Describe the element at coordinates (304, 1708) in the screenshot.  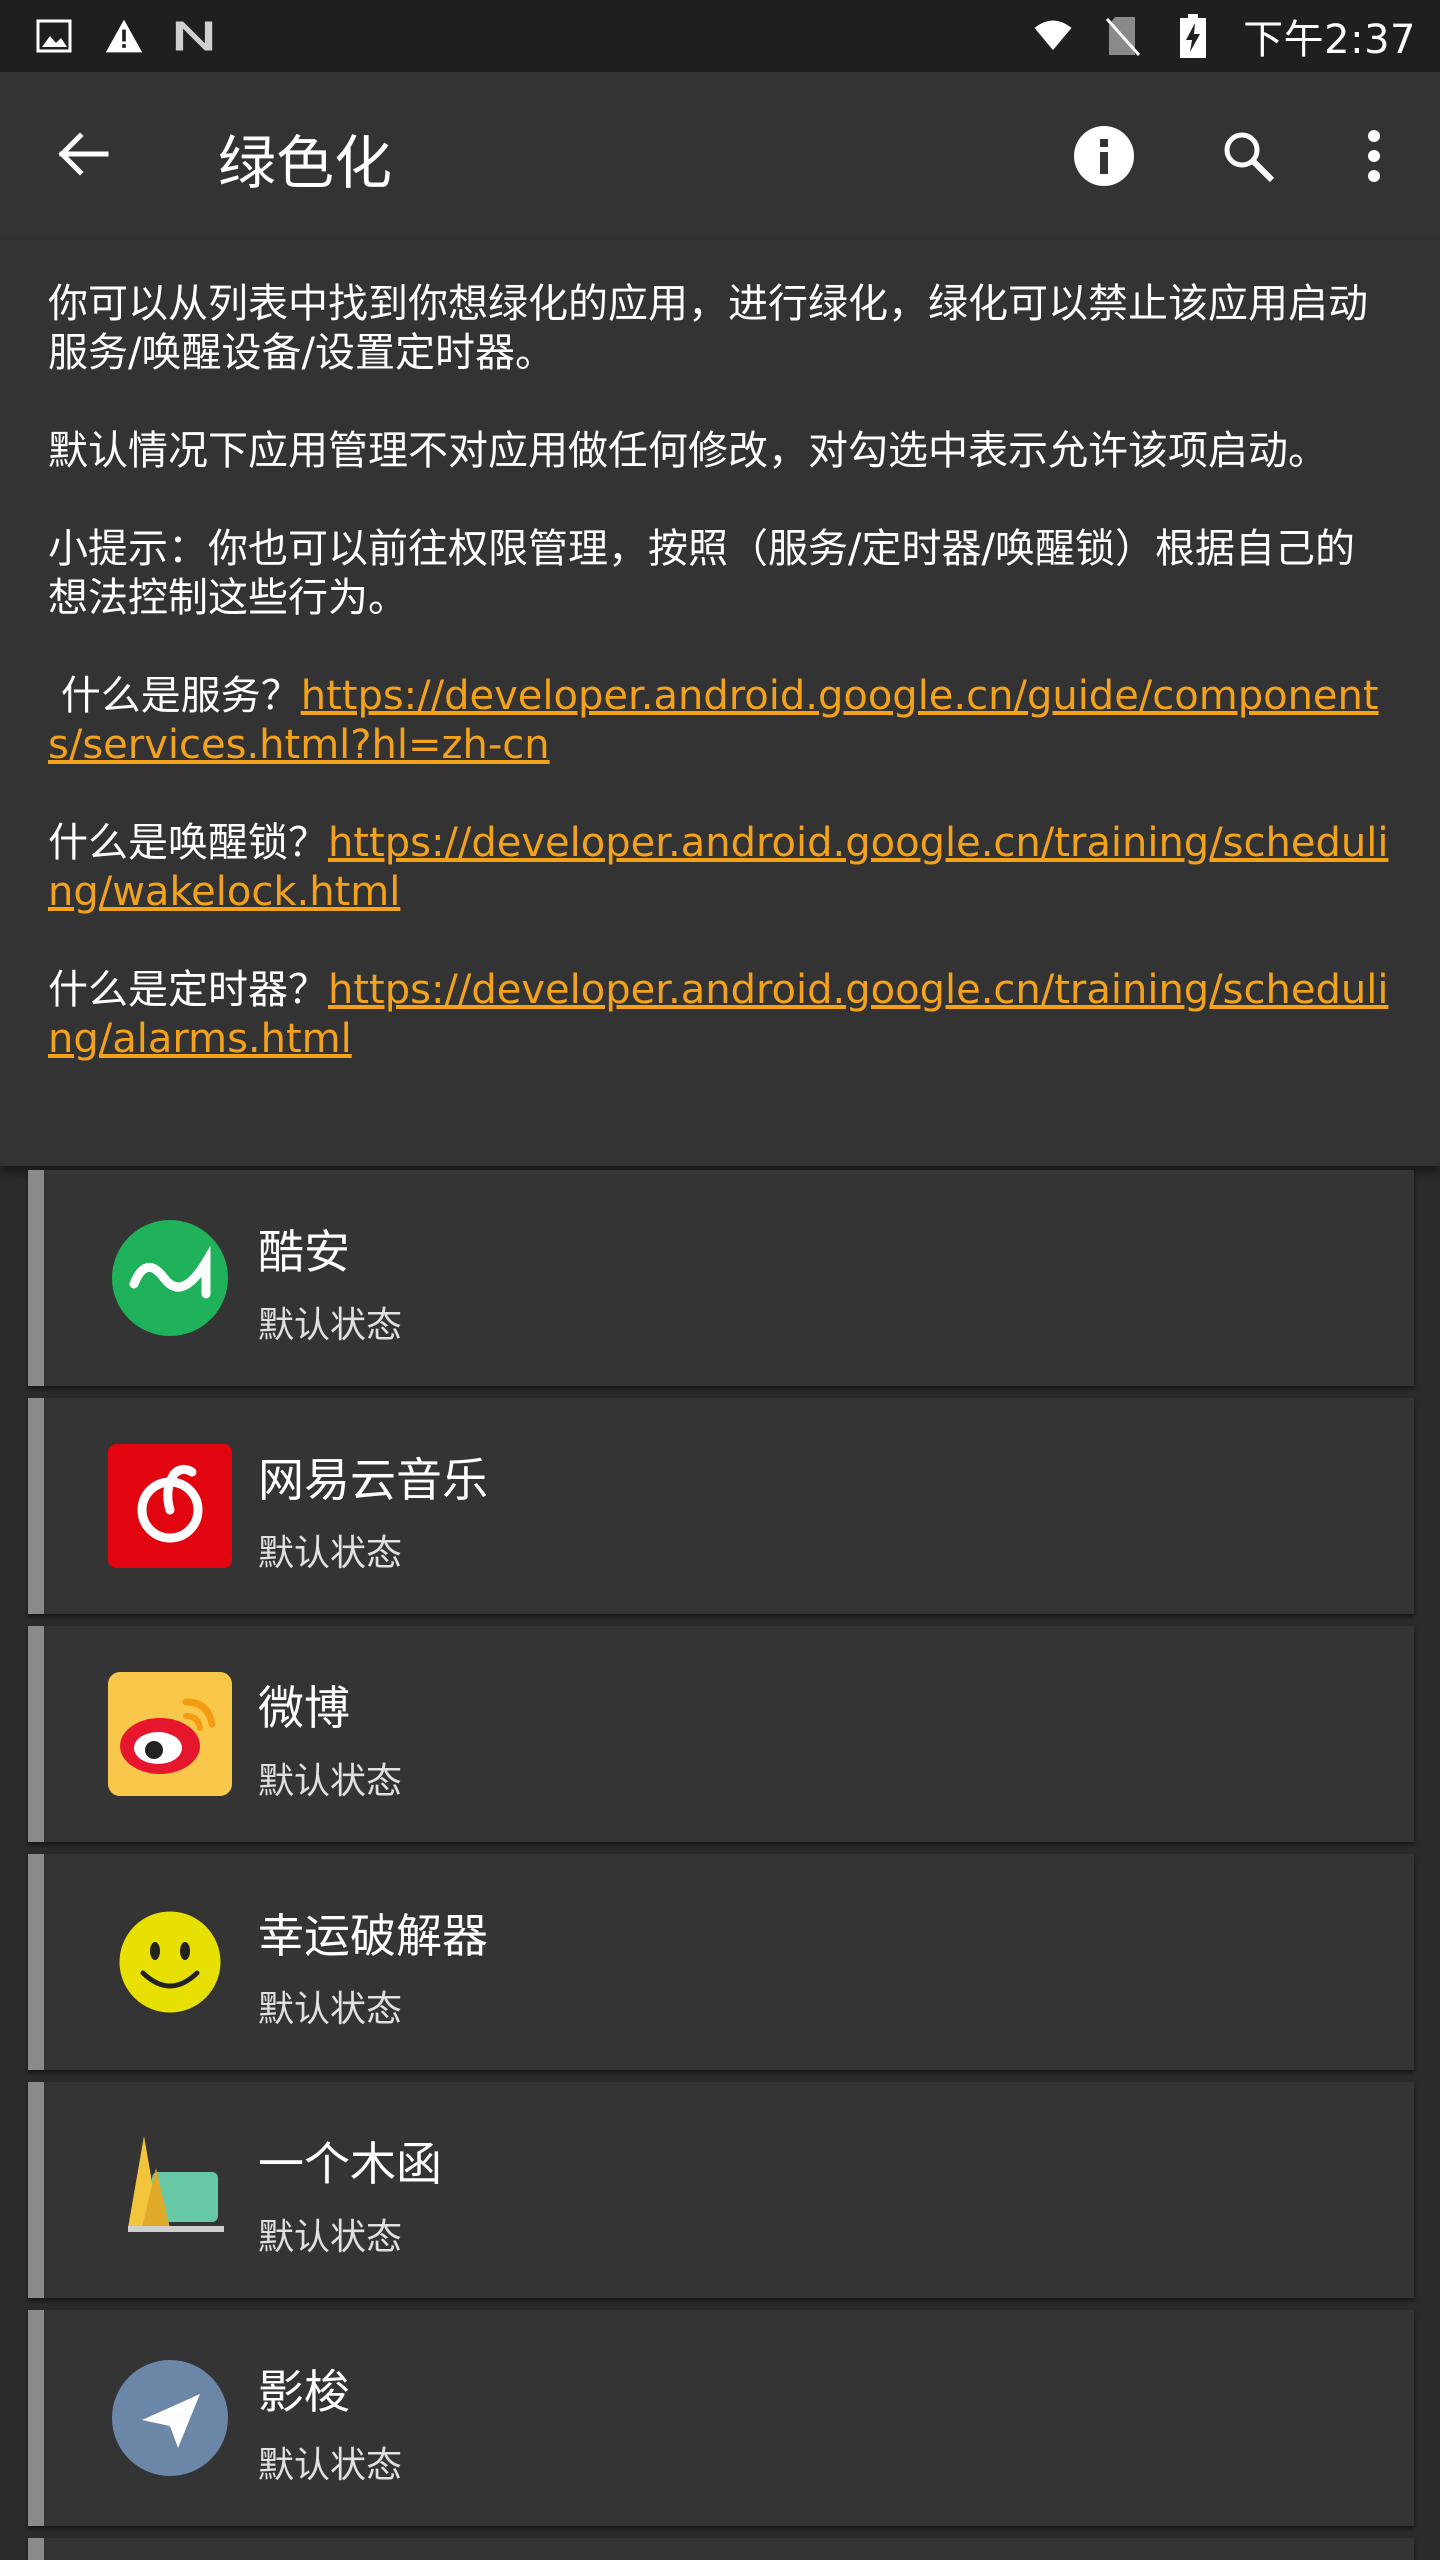
I see `app-name: 微博` at that location.